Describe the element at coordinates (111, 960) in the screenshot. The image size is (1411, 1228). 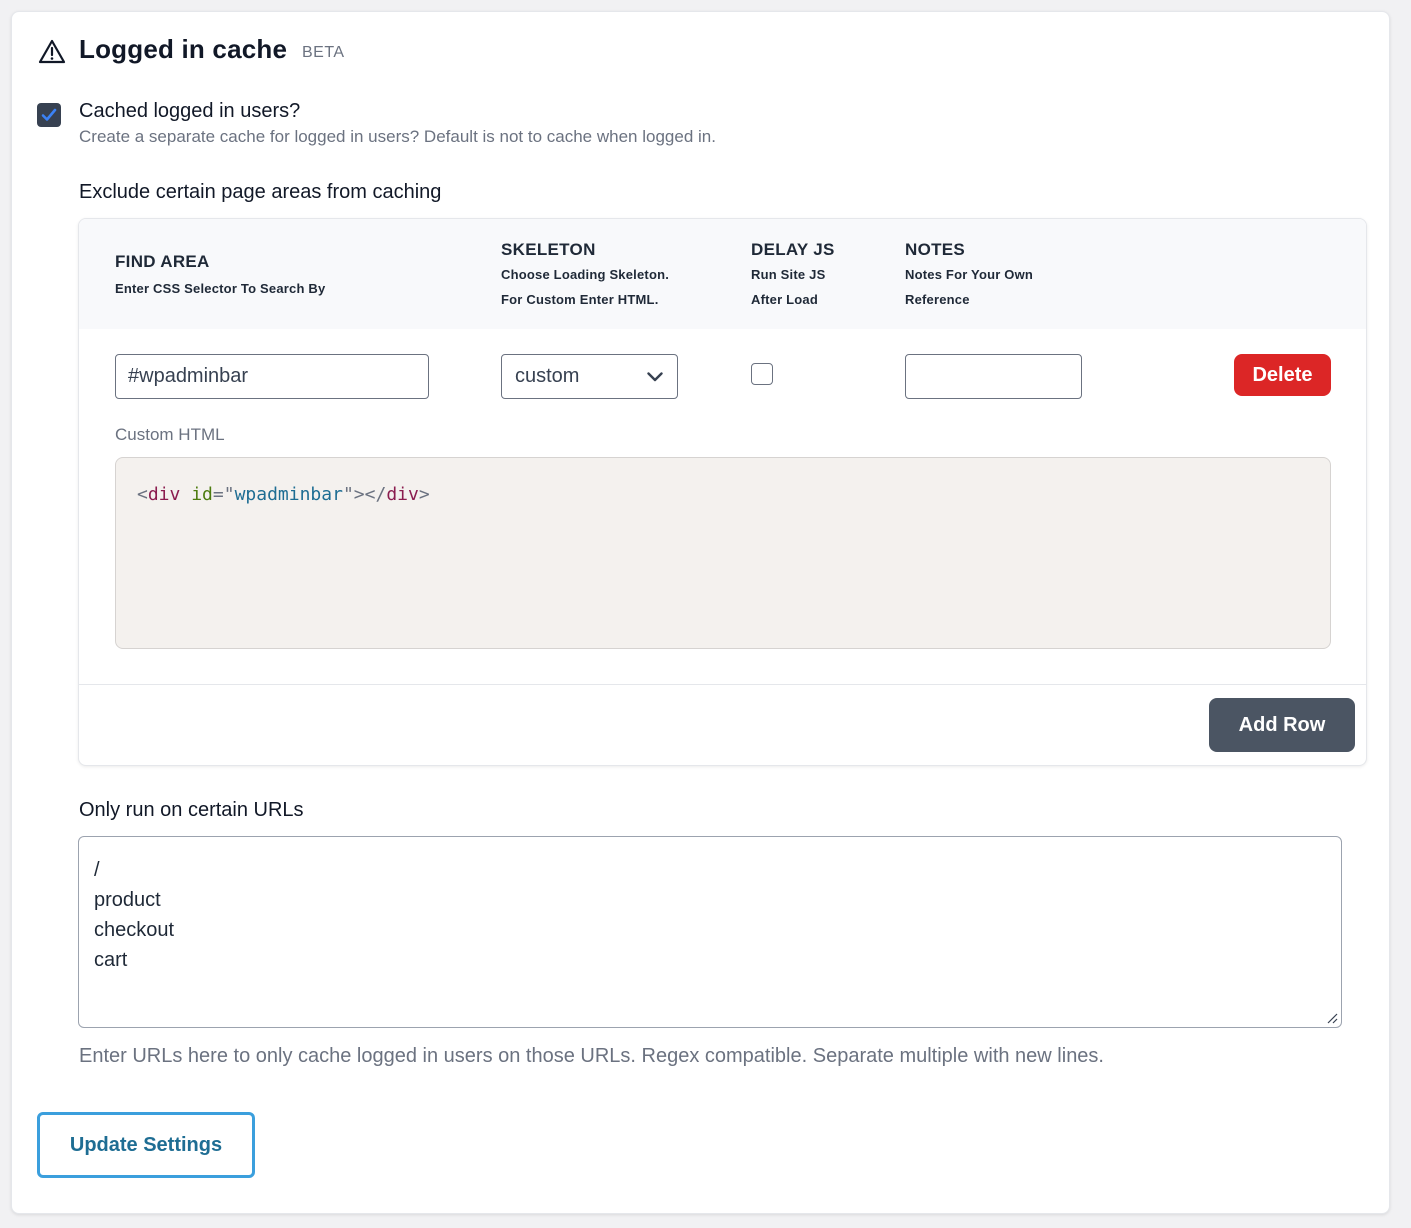
I see `url-line: cart` at that location.